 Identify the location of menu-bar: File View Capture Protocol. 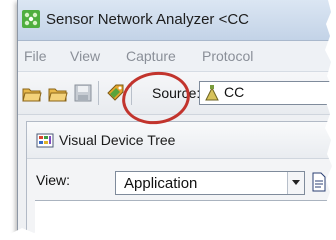
(177, 56).